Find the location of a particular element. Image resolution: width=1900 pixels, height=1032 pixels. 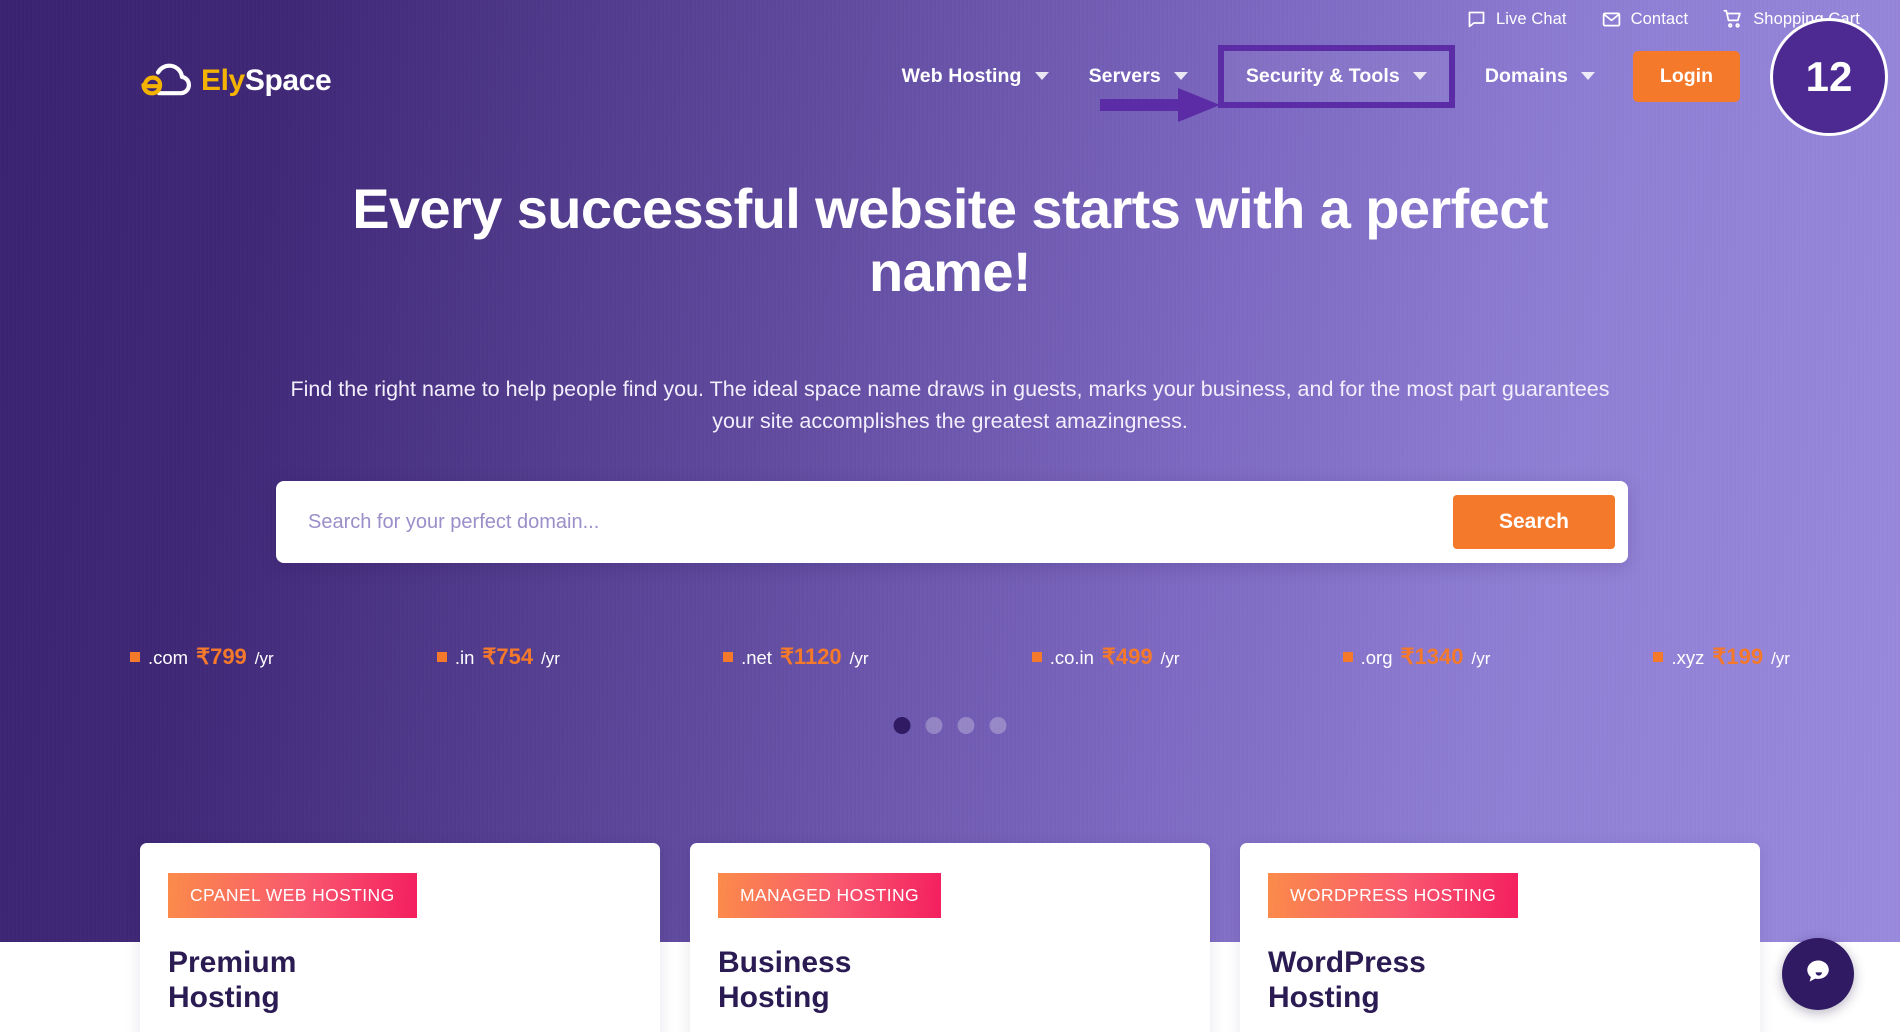

tld-price: ₹799 is located at coordinates (221, 656).